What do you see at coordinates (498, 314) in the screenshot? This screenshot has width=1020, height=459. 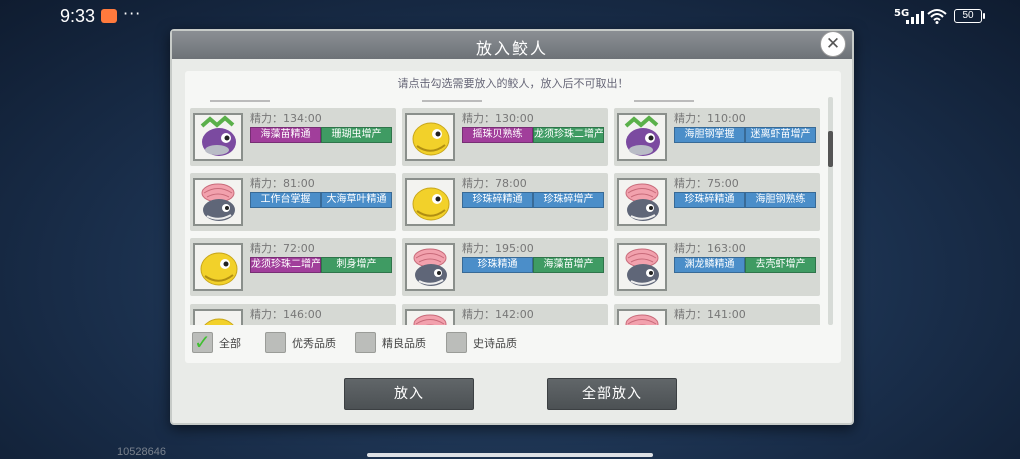 I see `stamina-text: 精力：142:00` at bounding box center [498, 314].